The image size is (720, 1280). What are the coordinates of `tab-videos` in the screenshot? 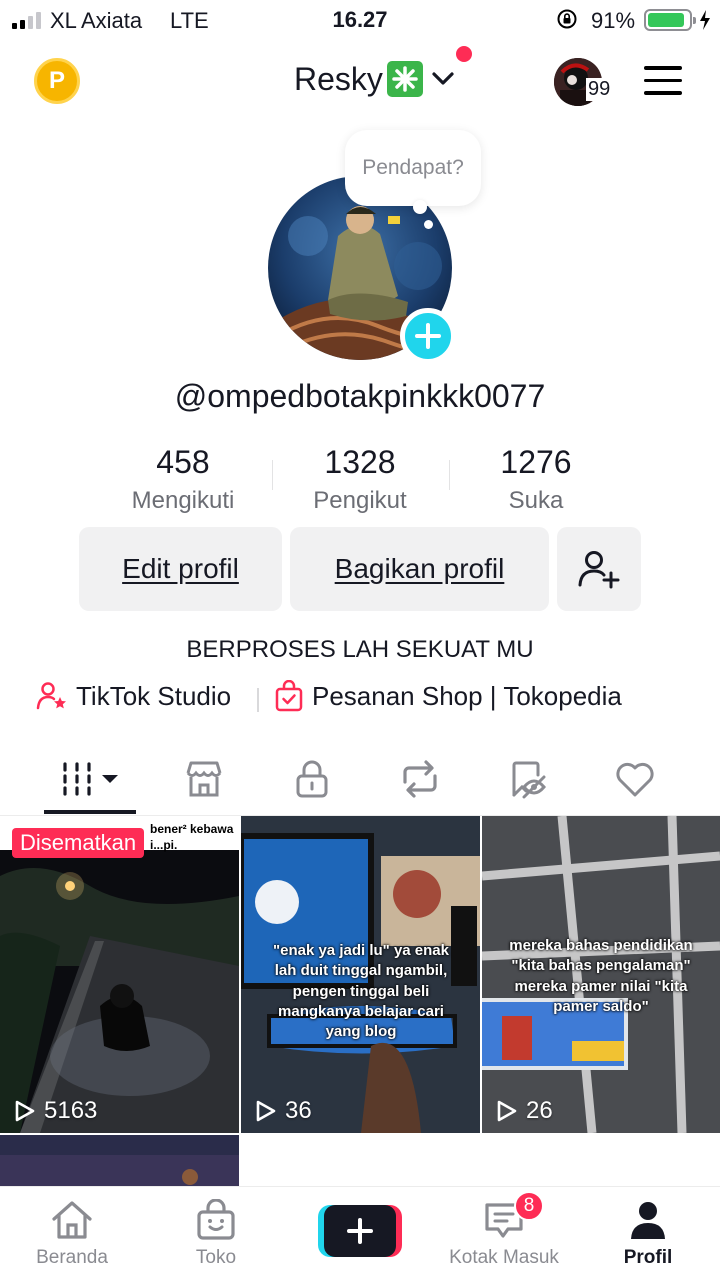 It's located at (90, 779).